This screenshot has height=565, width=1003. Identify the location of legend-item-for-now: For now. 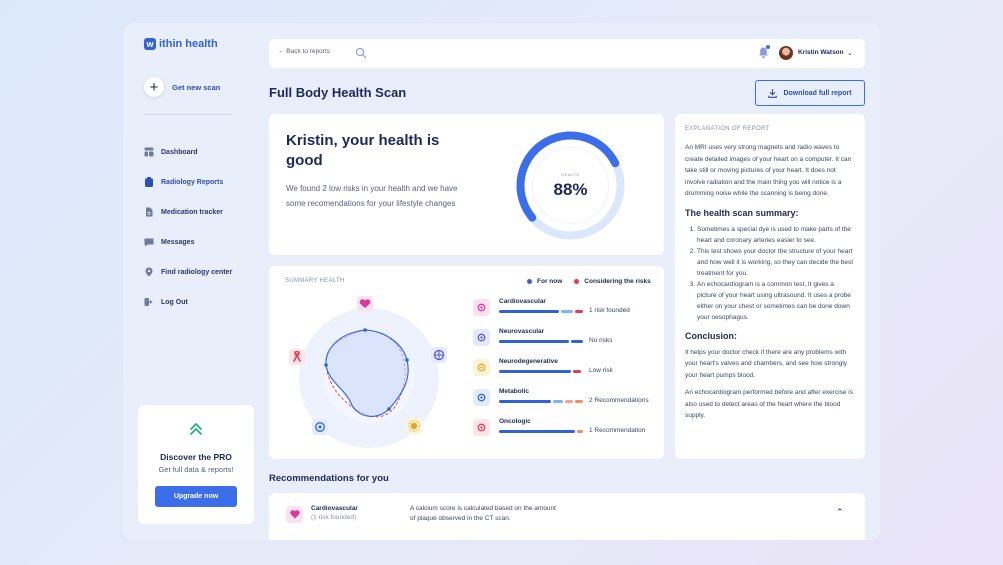
(544, 281).